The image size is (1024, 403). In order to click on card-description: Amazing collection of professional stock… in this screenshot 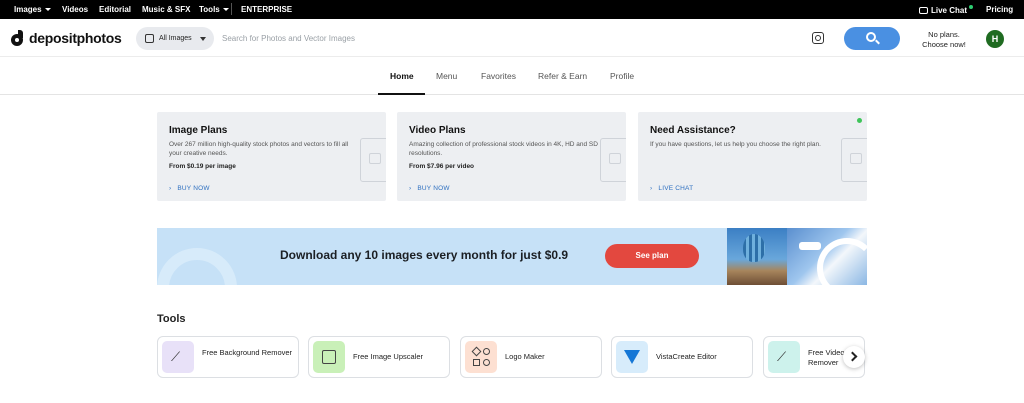, I will do `click(503, 149)`.